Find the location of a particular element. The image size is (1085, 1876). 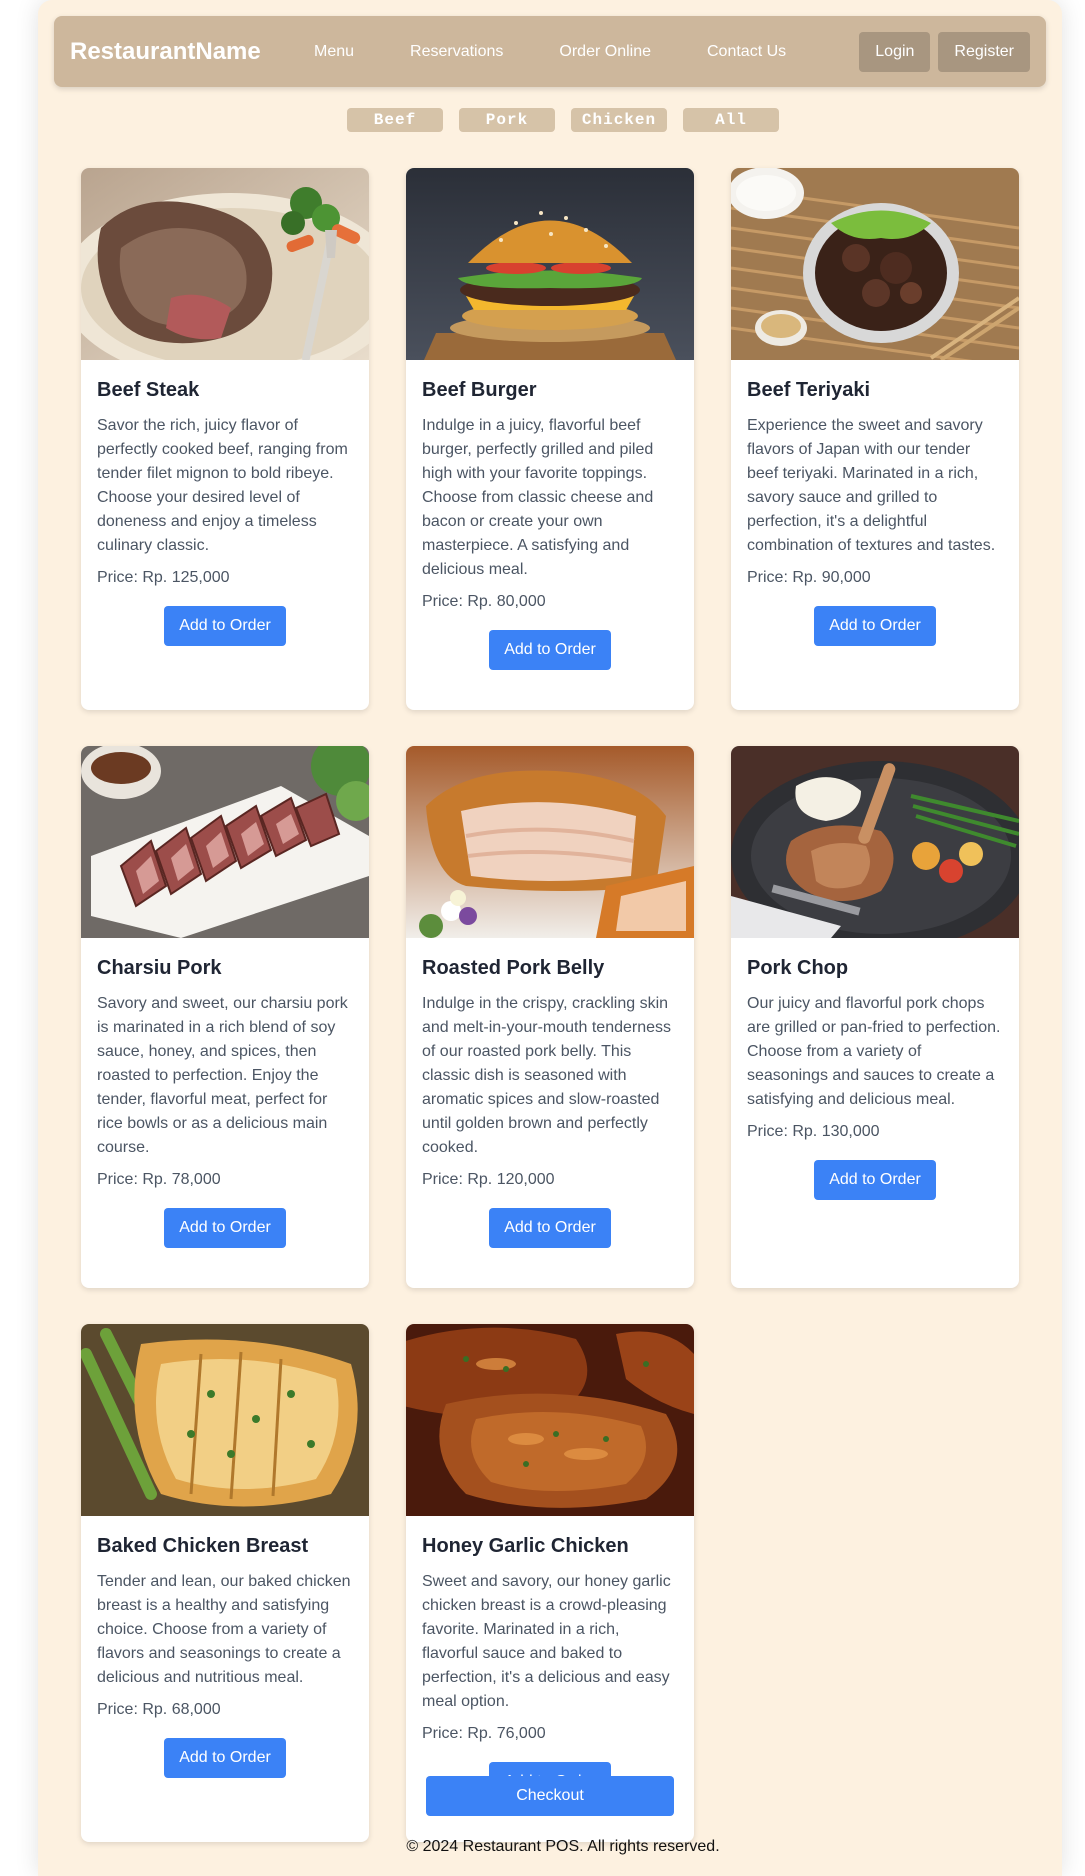

filter-chicken-button: Chicken is located at coordinates (619, 120).